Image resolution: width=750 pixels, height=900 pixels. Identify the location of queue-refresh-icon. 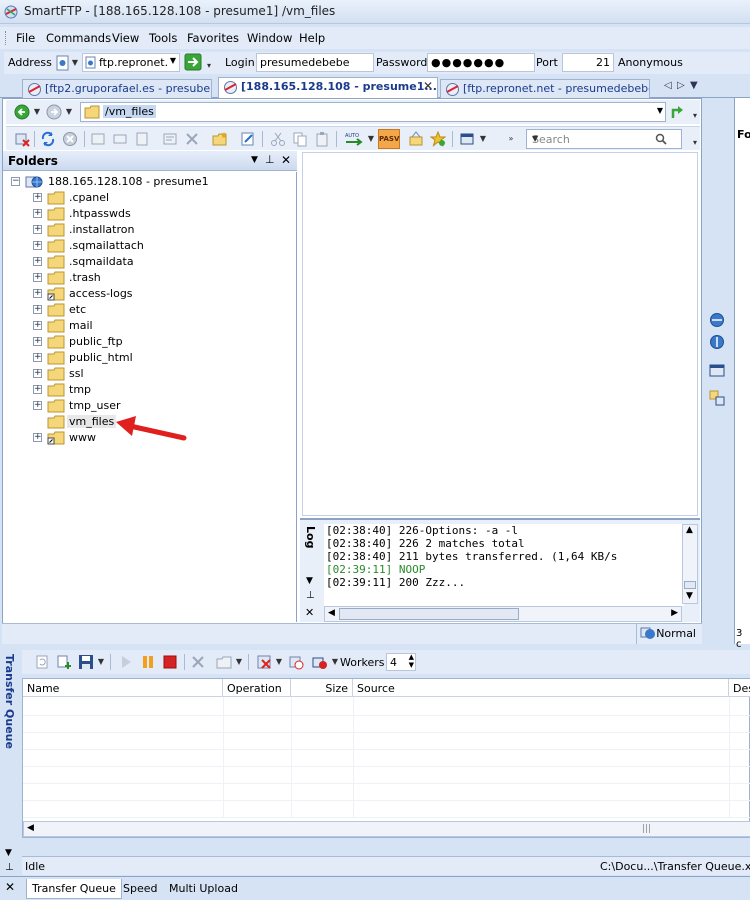
(42, 662).